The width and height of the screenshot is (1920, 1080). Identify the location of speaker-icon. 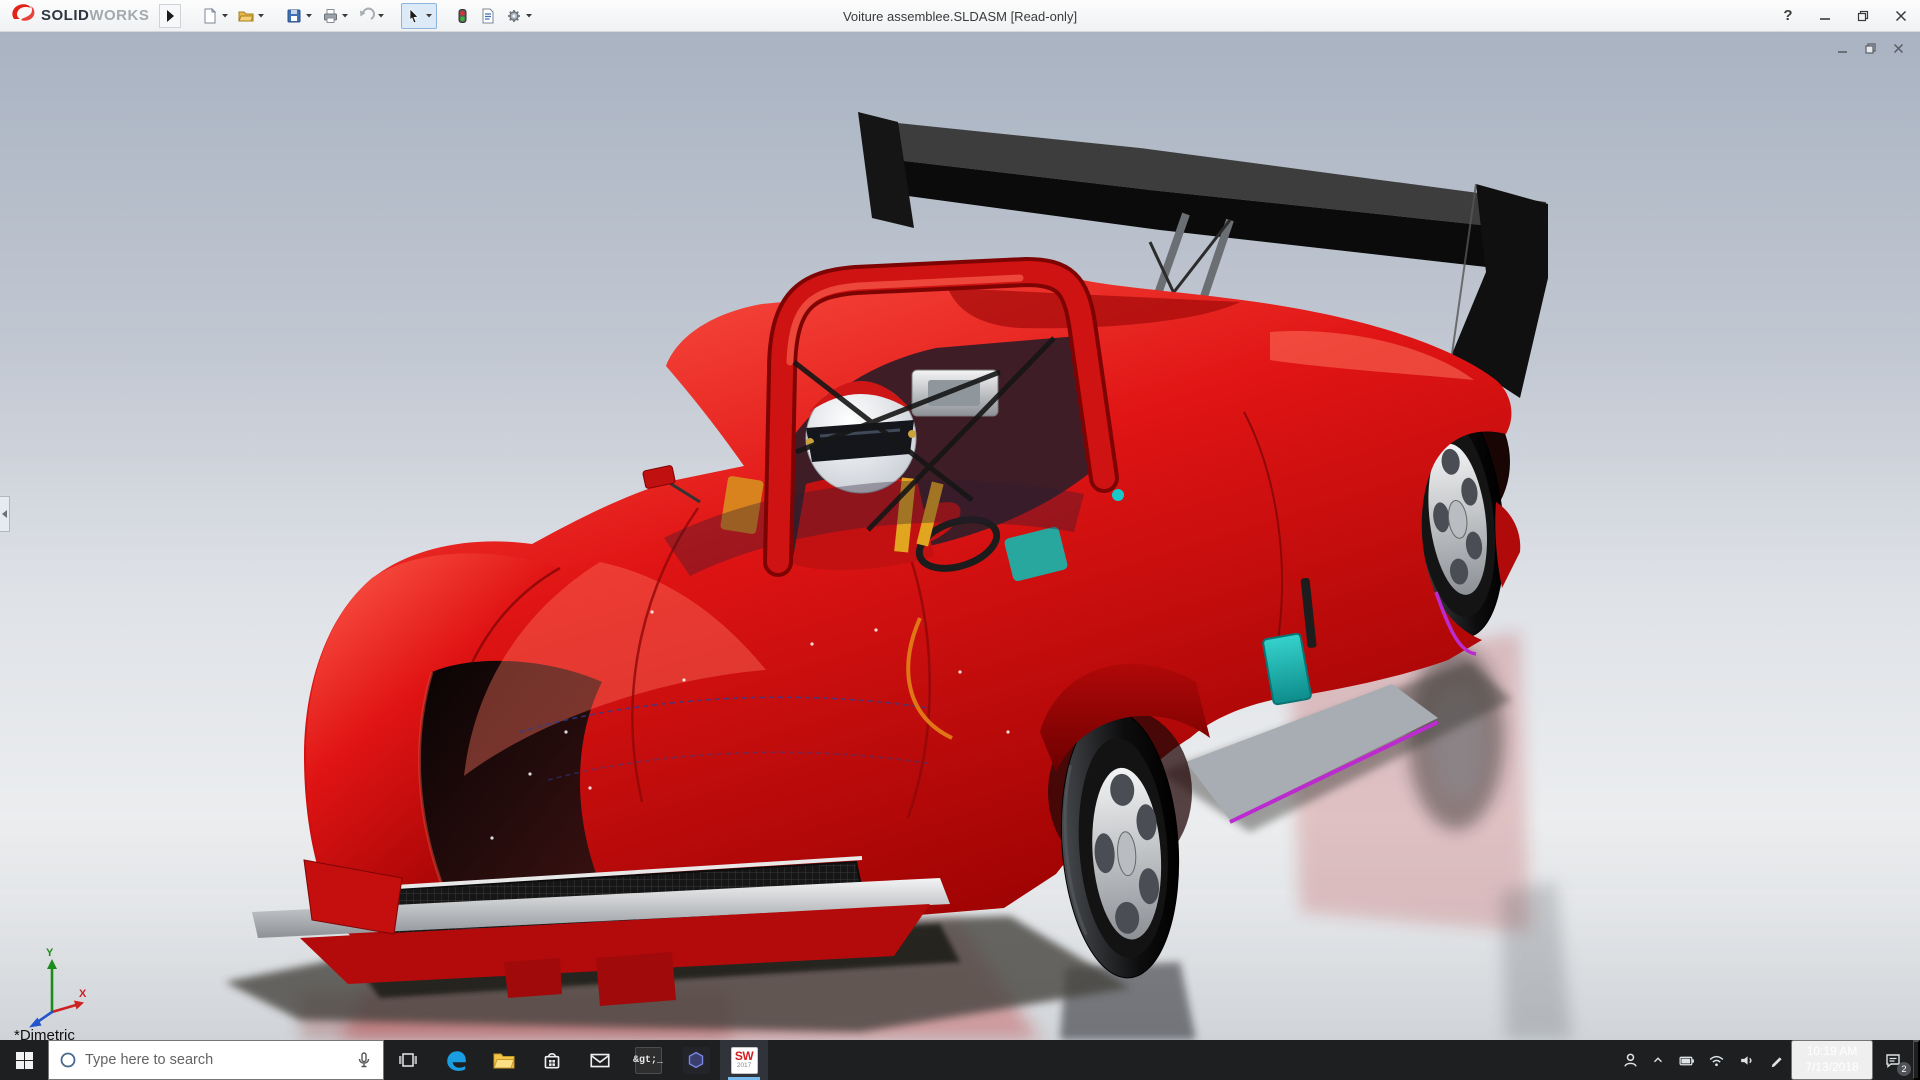
(1746, 1060).